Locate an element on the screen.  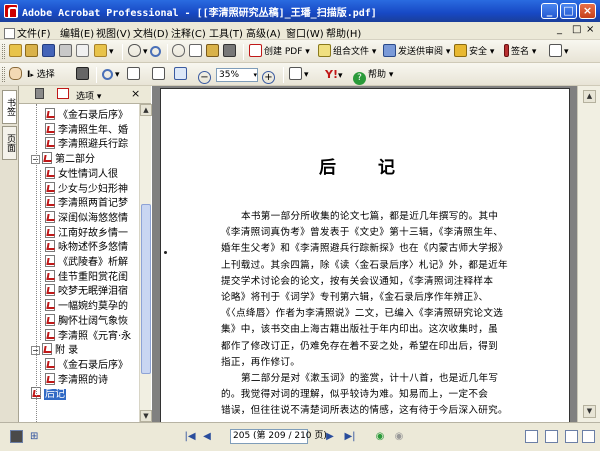
bookmark-item: 深闺似海悠悠情 is located at coordinates (86, 217).